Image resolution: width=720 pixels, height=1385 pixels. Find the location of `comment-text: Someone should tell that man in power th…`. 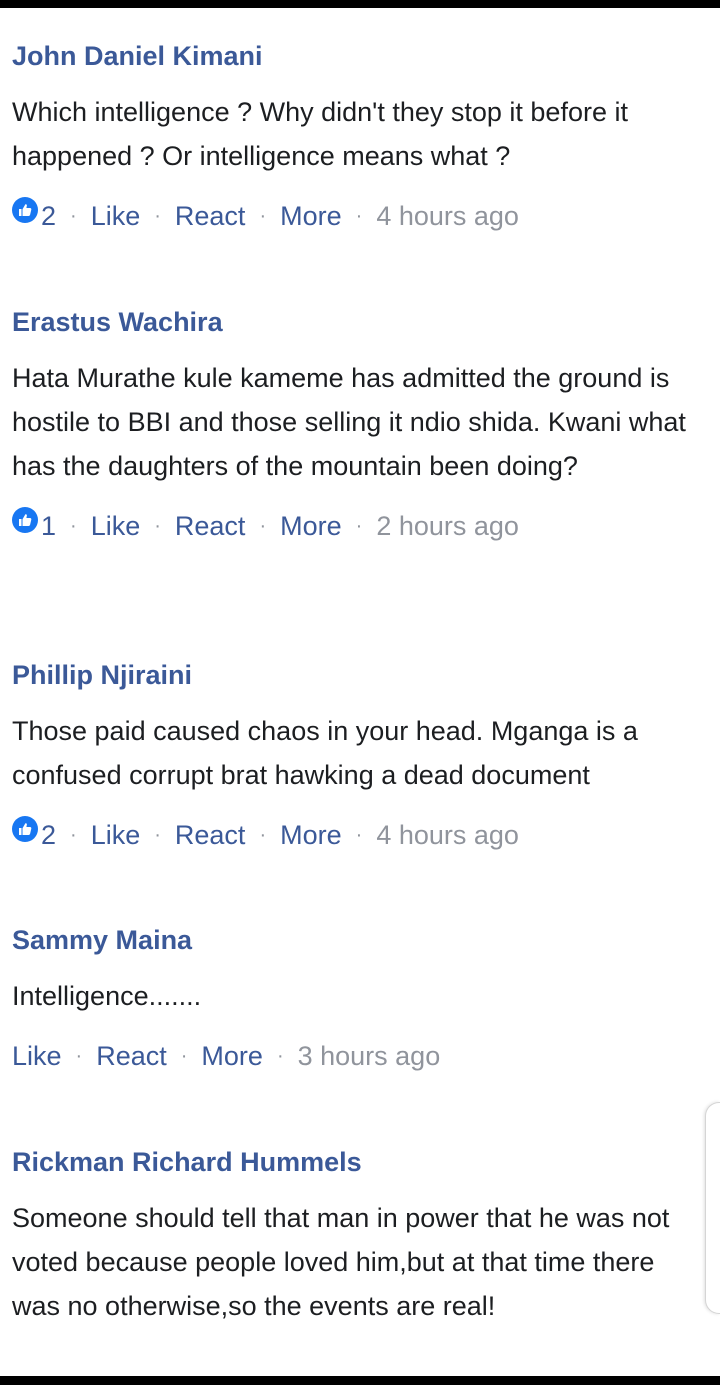

comment-text: Someone should tell that man in power th… is located at coordinates (341, 1262).